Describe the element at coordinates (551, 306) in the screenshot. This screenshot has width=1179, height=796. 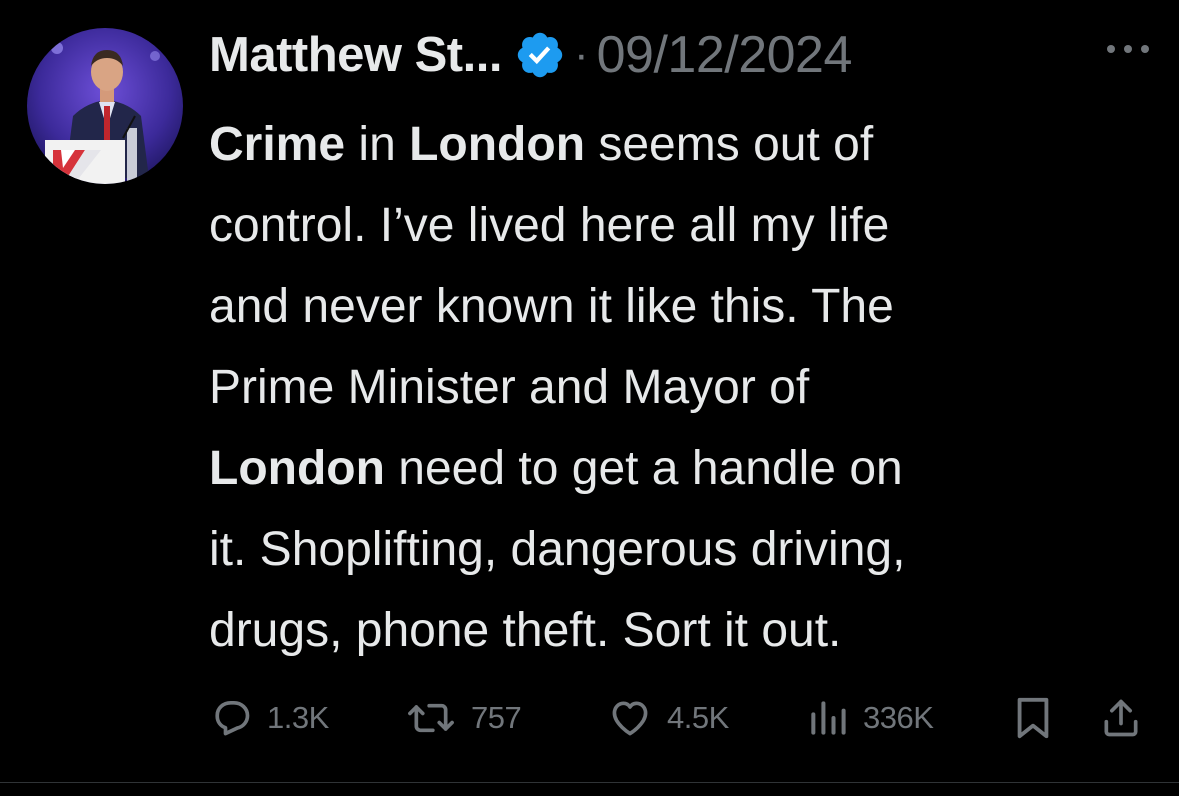
I see `tweet-text-segment: and never known it like this. The` at that location.